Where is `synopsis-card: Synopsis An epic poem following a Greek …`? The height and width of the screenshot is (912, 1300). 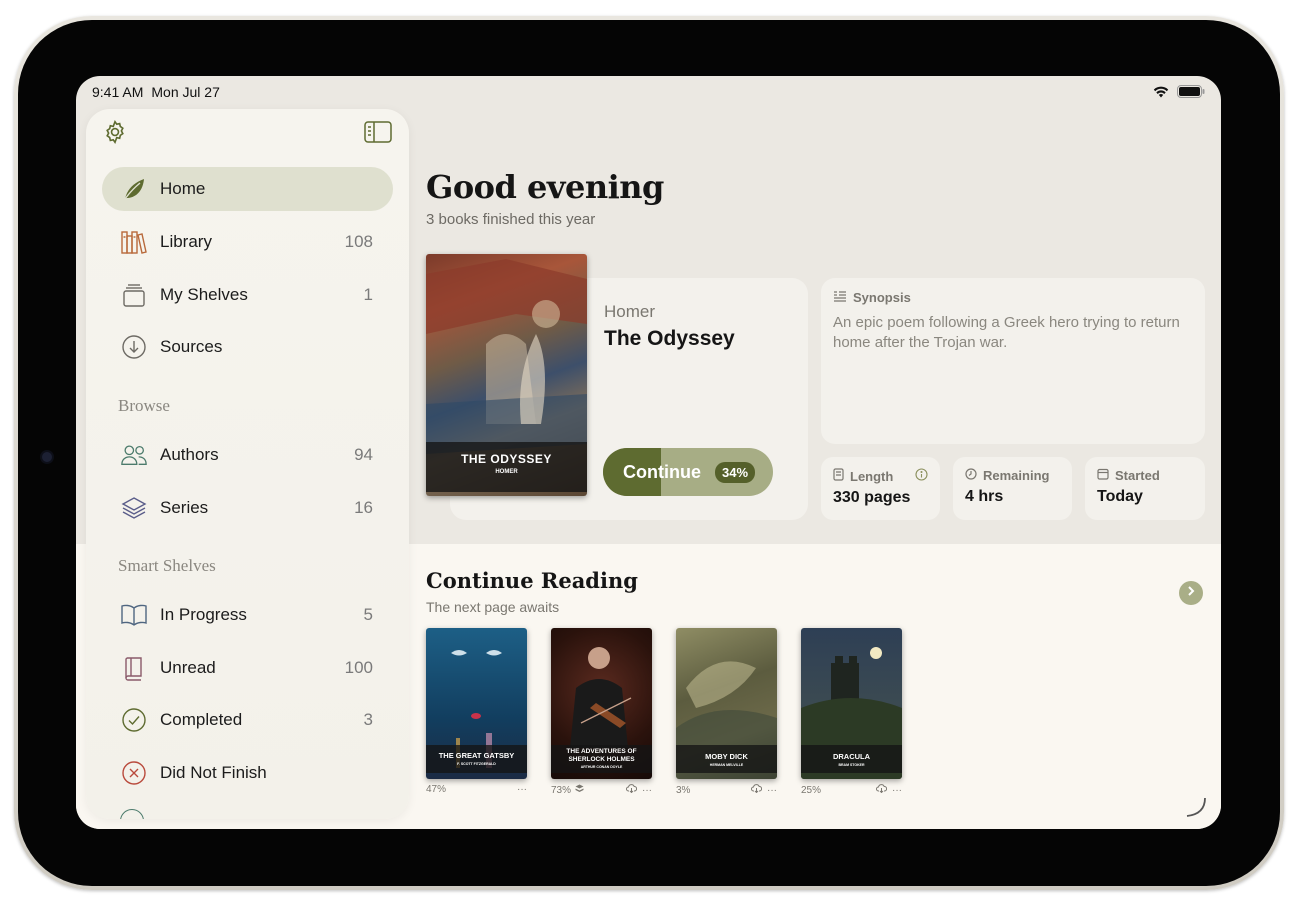 synopsis-card: Synopsis An epic poem following a Greek … is located at coordinates (1013, 361).